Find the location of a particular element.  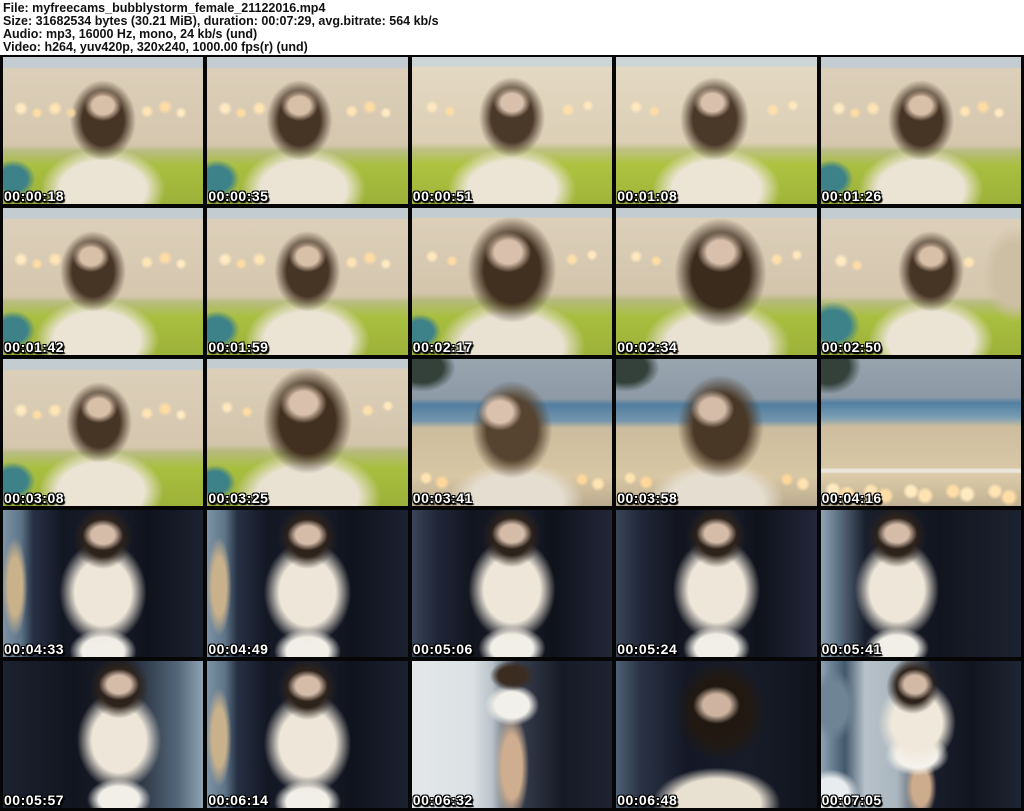

timestamp-label: 00:02:34 is located at coordinates (647, 347).